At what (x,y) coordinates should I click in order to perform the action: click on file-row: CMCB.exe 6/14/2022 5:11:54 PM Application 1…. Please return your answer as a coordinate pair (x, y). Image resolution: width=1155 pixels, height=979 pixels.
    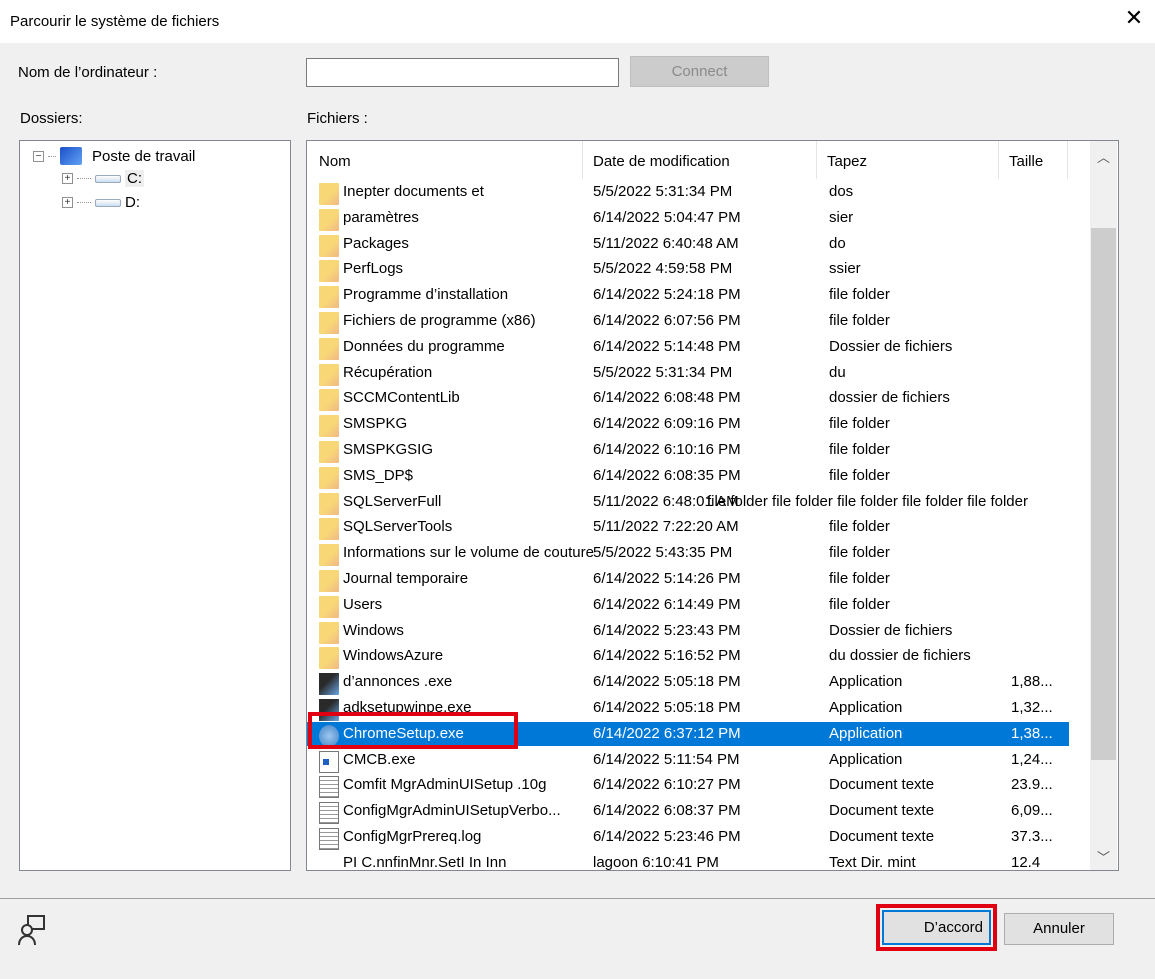
    Looking at the image, I should click on (688, 760).